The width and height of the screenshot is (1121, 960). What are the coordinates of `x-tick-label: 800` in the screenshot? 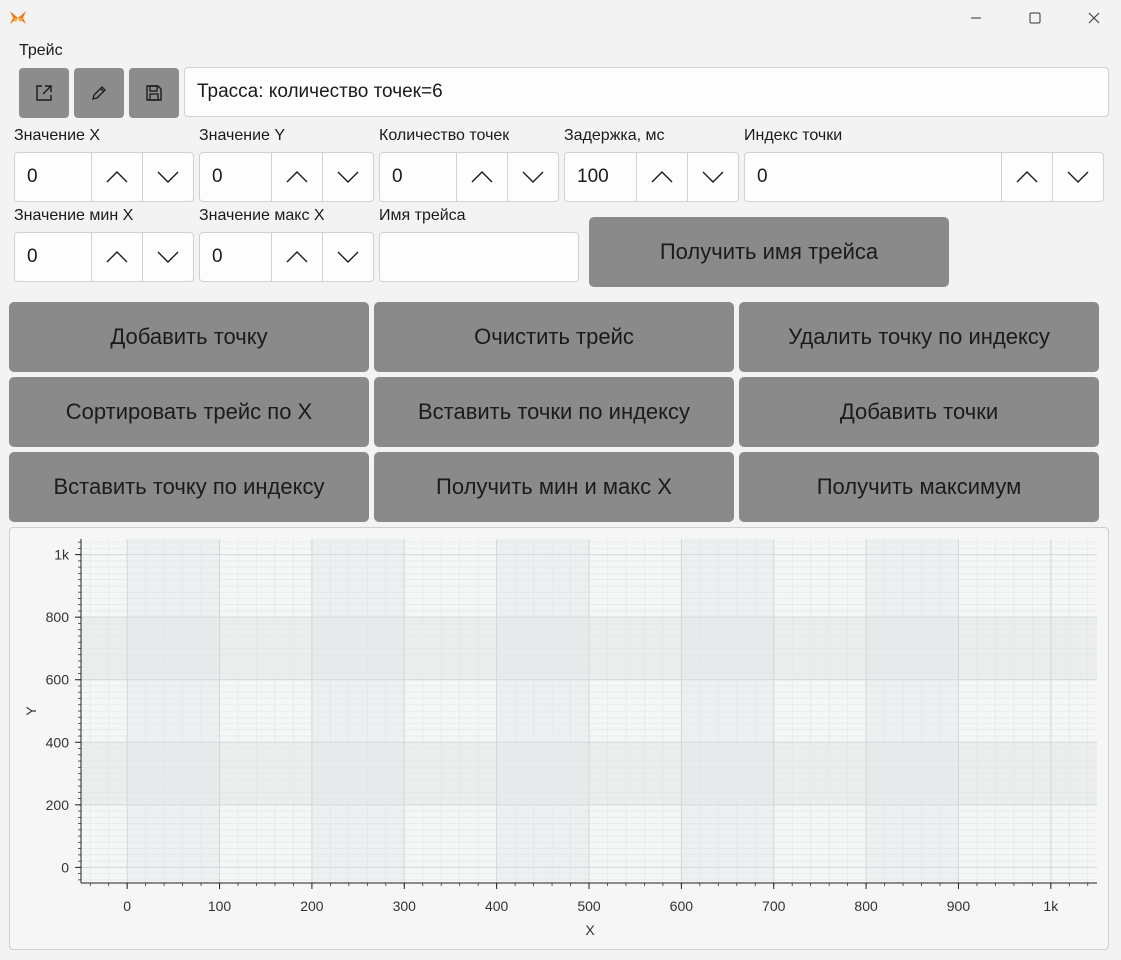 It's located at (866, 906).